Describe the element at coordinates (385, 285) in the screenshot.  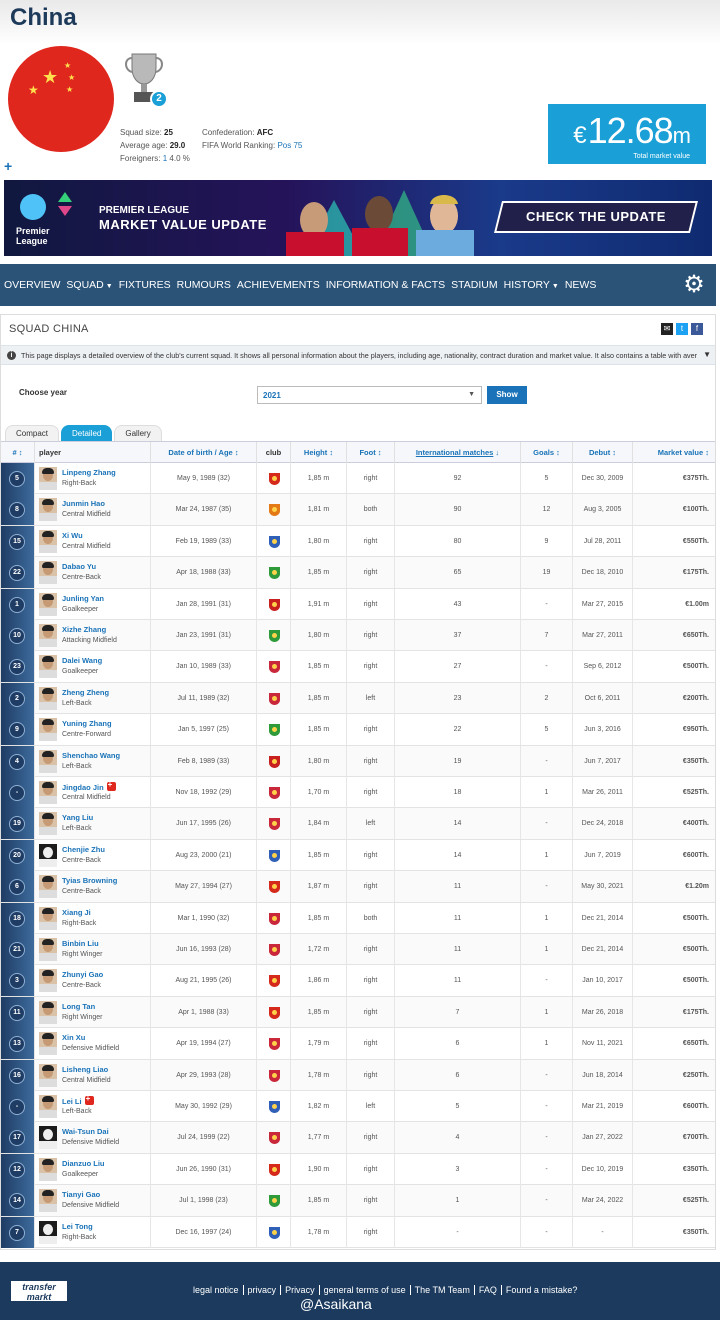
I see `nav-item-information-facts: INFORMATION & FACTS` at that location.